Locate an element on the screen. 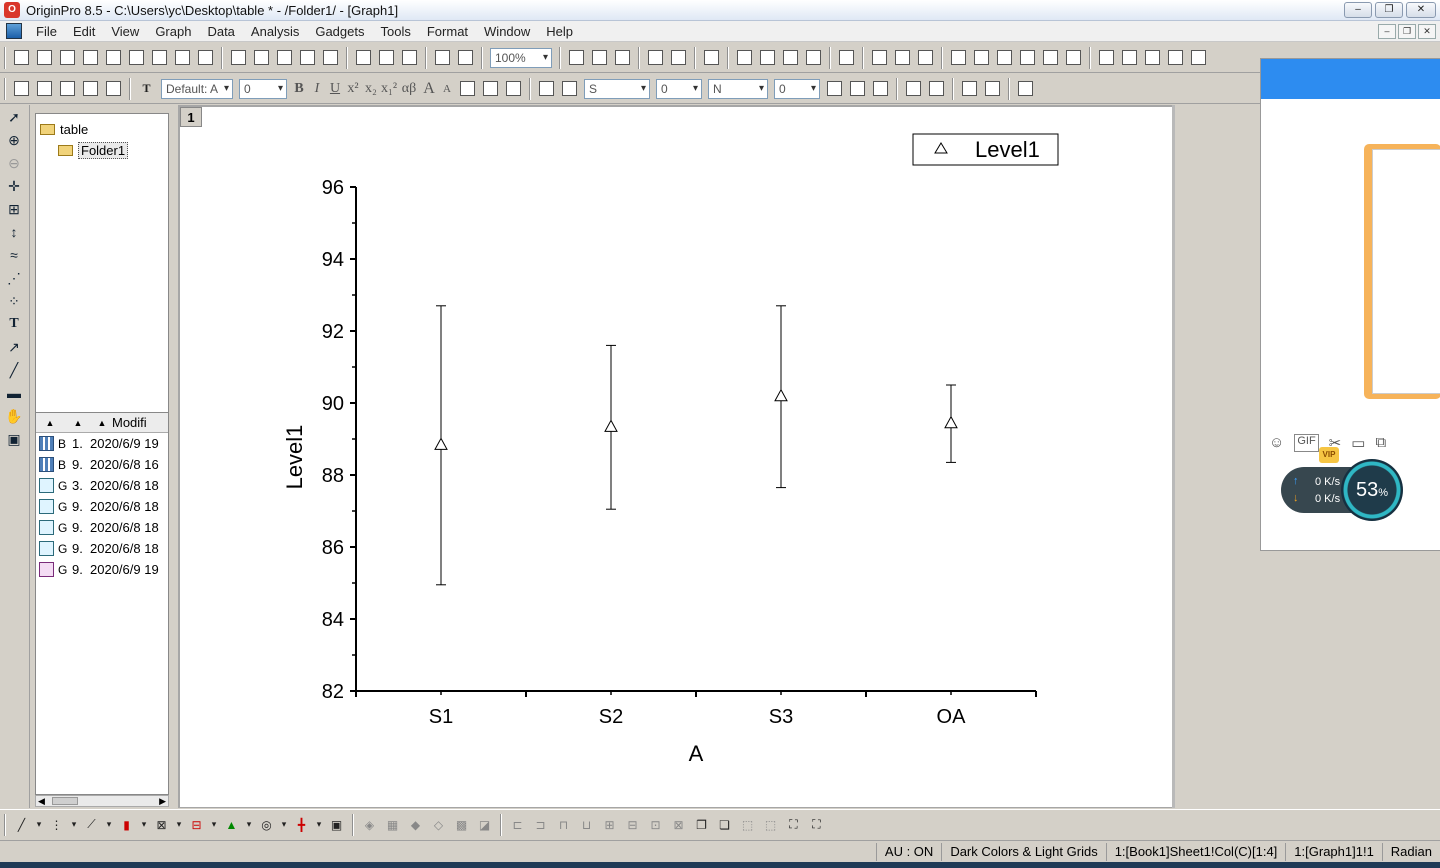 This screenshot has height=868, width=1440. new-script-icon is located at coordinates (205, 57).